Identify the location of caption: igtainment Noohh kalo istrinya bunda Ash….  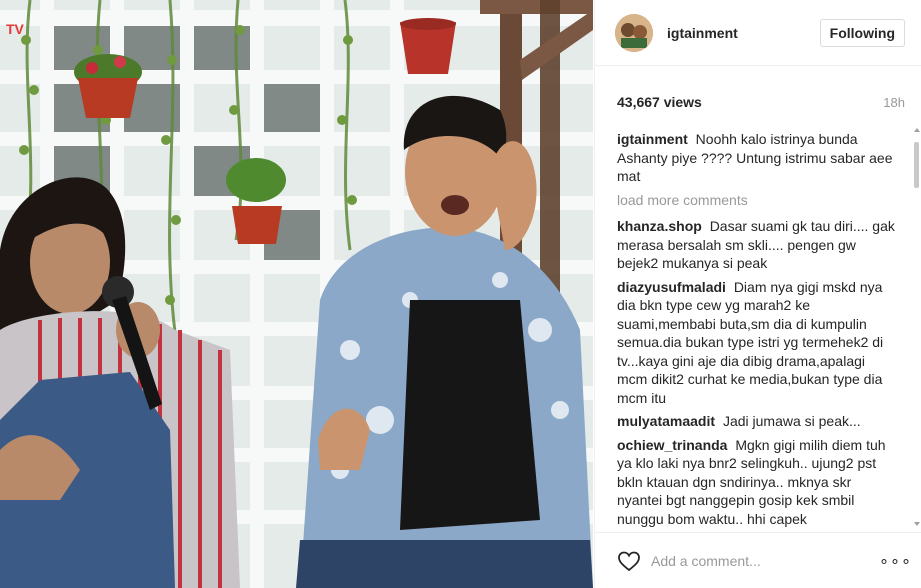
(758, 158).